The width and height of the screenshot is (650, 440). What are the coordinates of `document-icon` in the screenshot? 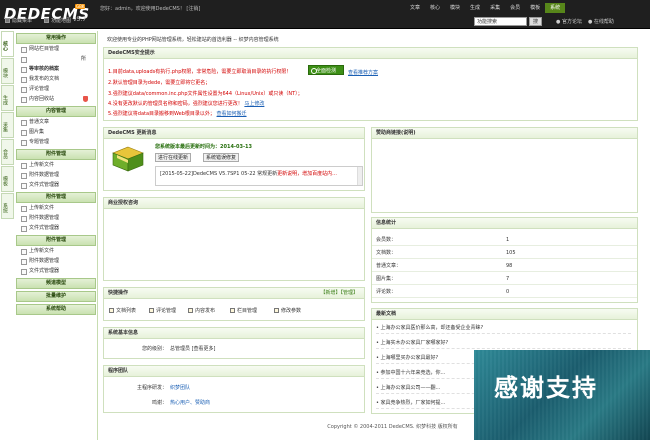 It's located at (190, 310).